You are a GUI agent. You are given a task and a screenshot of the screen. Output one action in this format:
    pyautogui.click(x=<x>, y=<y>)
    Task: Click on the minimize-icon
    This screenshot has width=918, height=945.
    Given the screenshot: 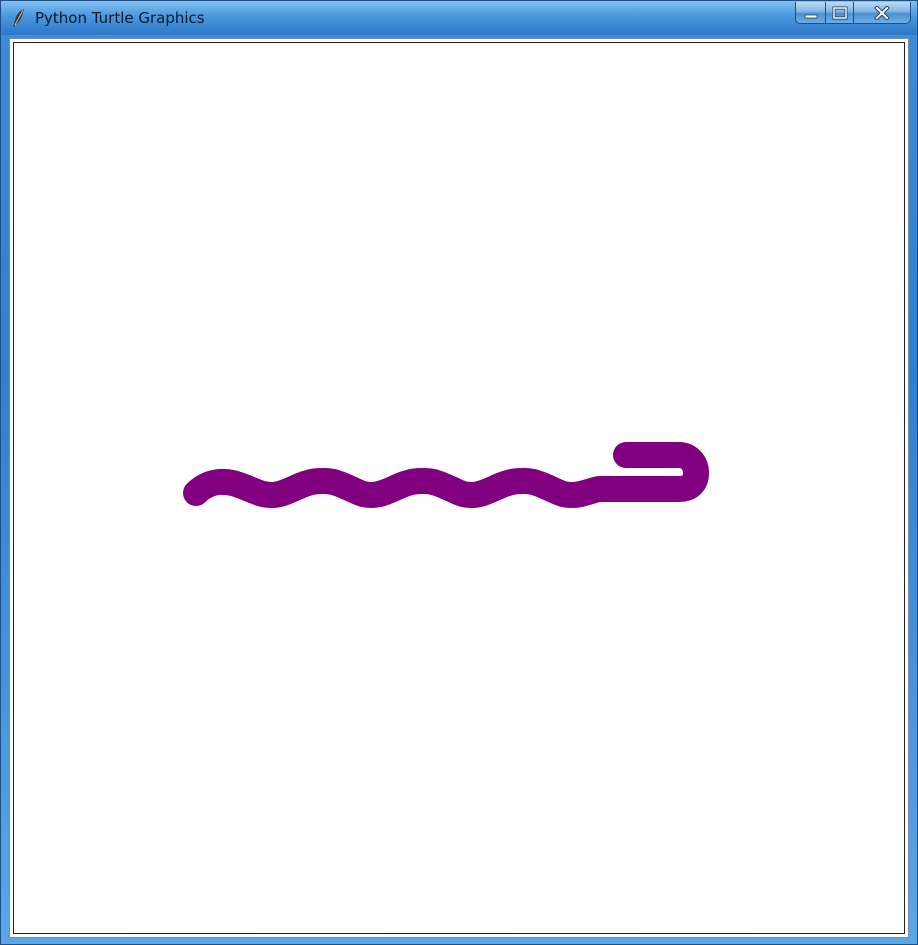 What is the action you would take?
    pyautogui.click(x=810, y=16)
    